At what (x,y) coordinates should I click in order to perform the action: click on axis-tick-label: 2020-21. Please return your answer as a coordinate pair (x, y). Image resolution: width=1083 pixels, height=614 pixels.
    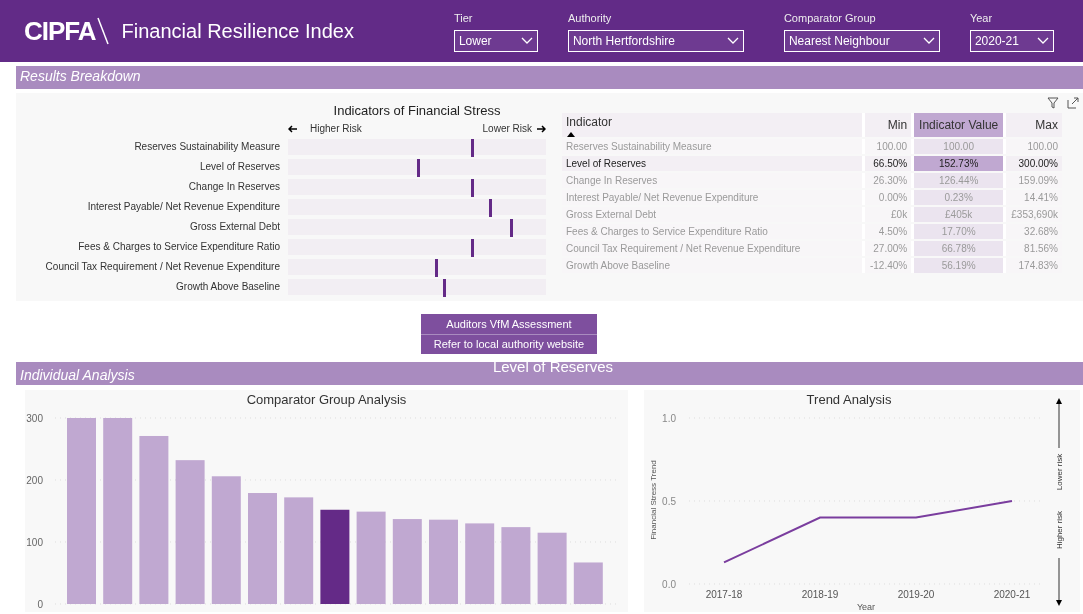
    Looking at the image, I should click on (1012, 594).